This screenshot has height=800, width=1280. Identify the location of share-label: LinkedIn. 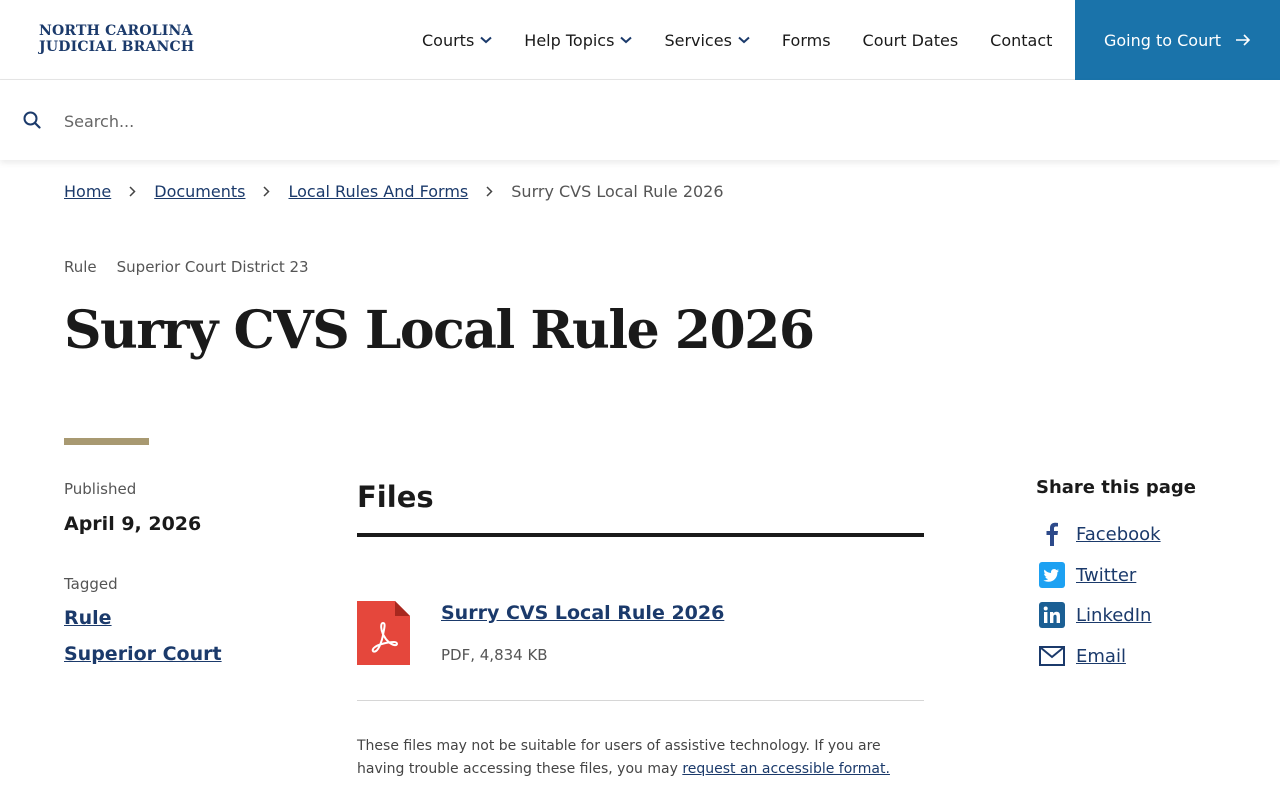
(1114, 615).